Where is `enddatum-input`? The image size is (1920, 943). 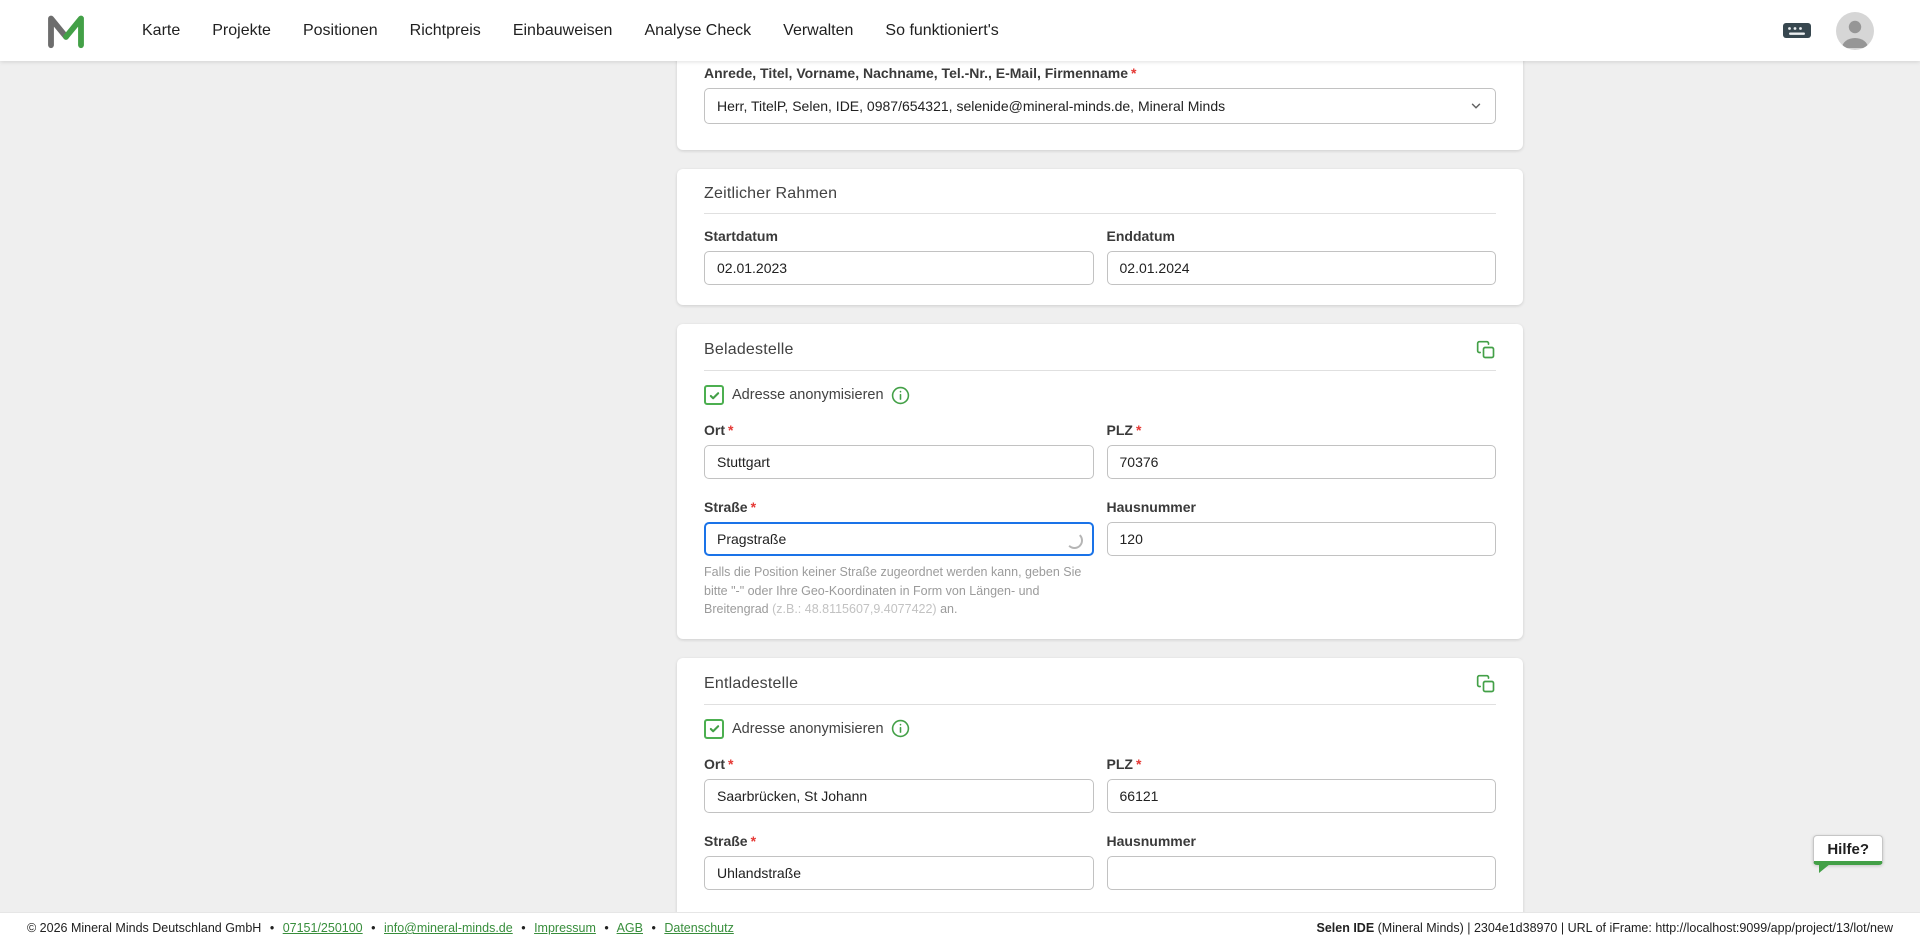
enddatum-input is located at coordinates (1301, 268).